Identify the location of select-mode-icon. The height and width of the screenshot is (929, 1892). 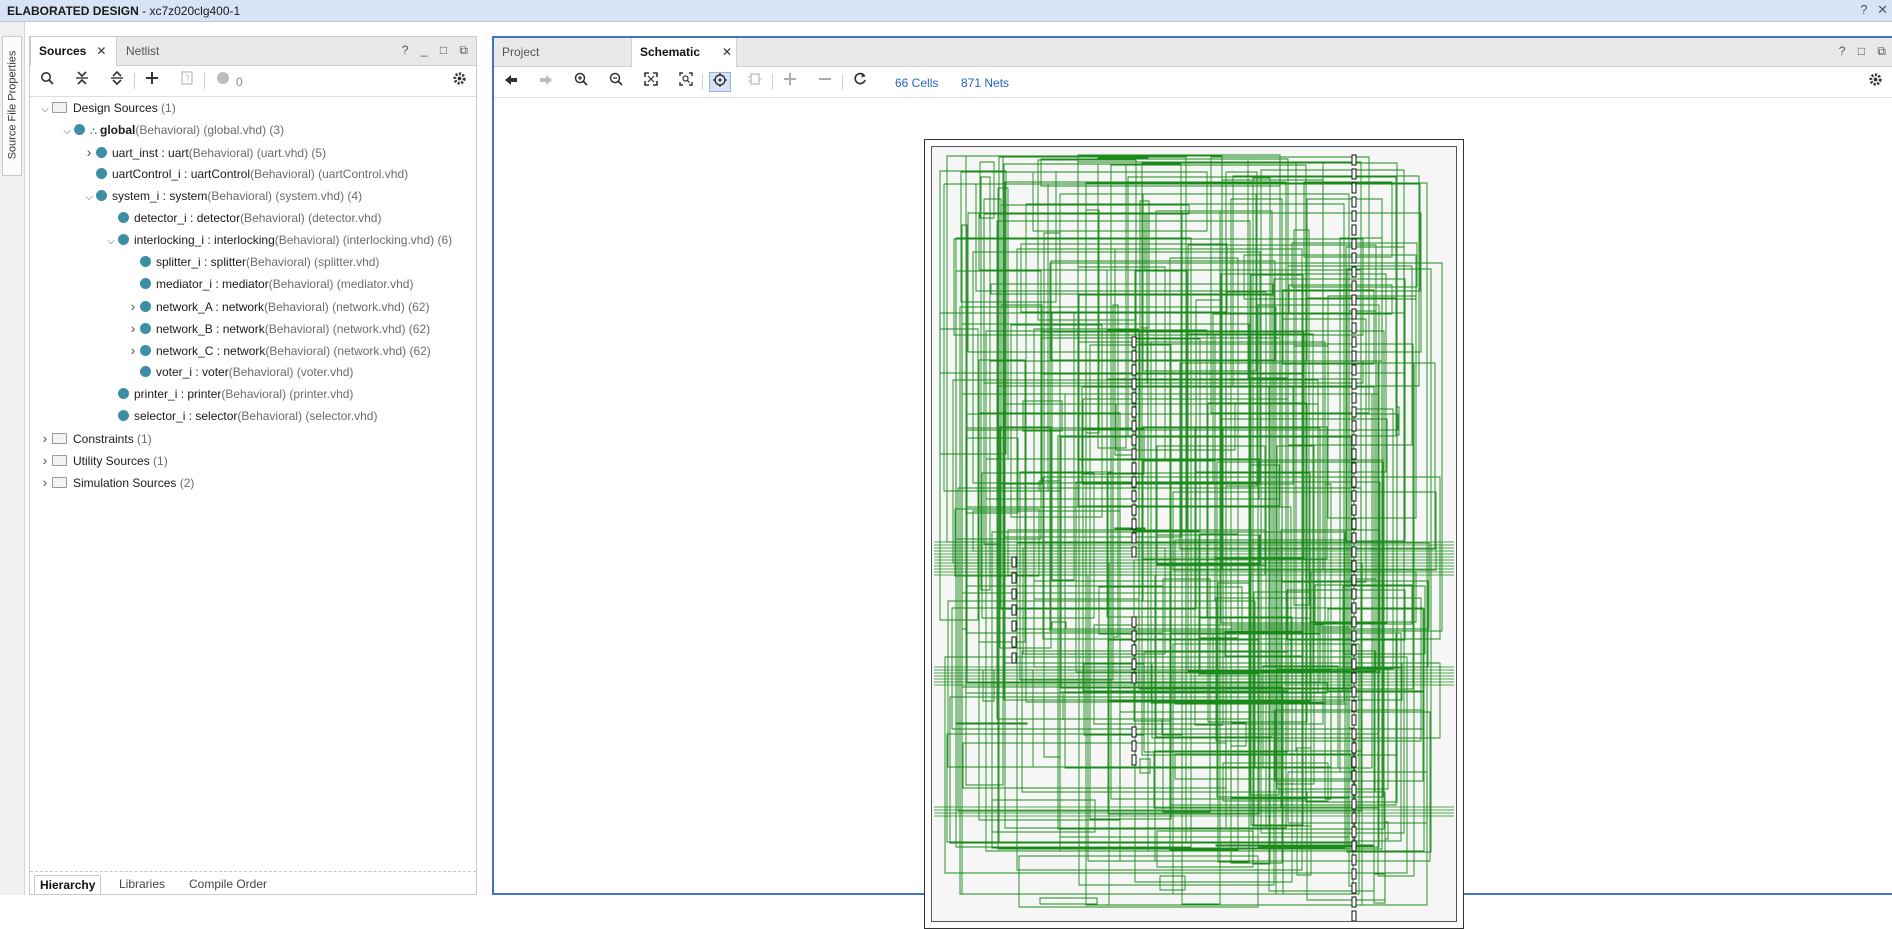
(720, 82).